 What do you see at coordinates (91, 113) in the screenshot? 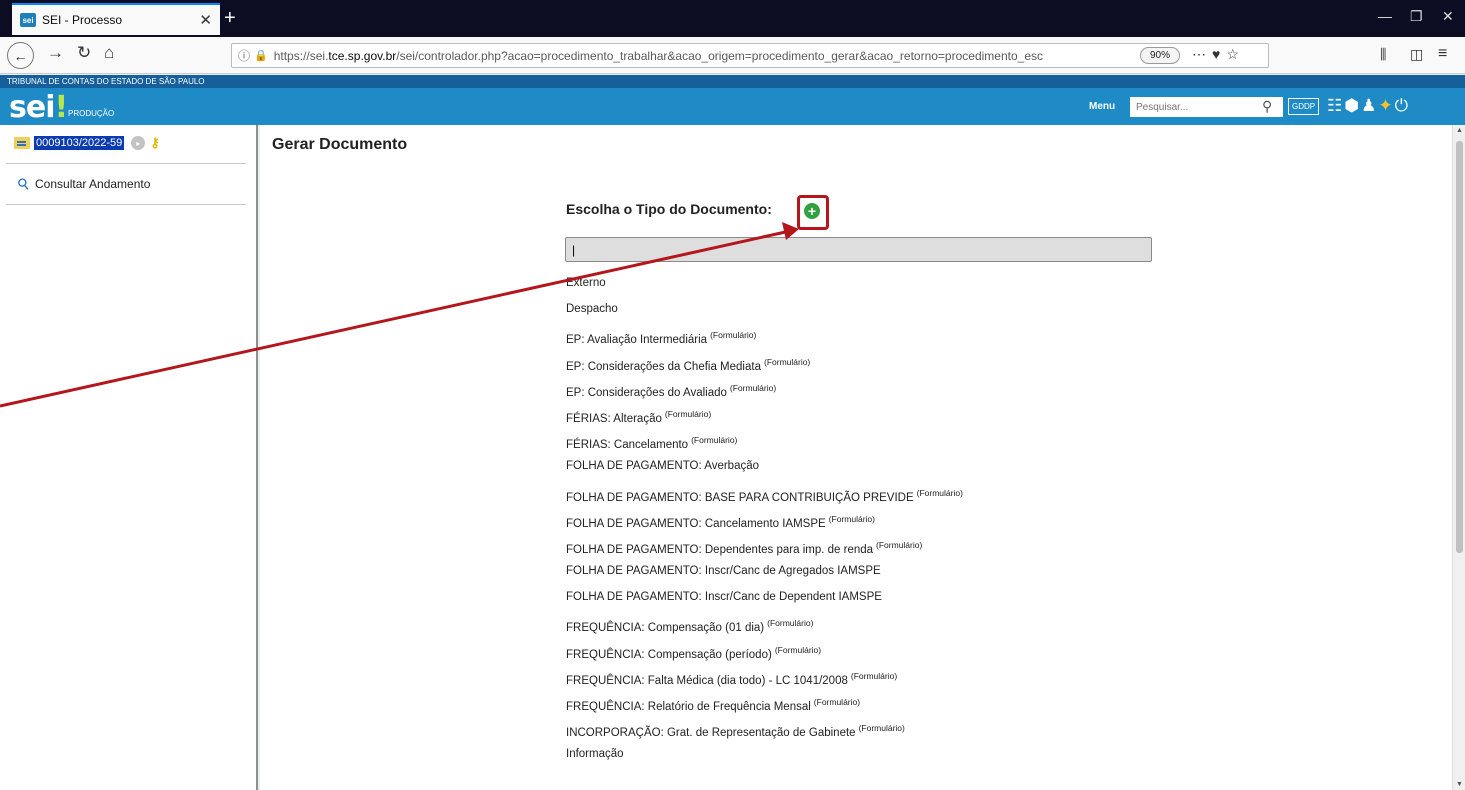
I see `environment-label: PRODUÇÃO` at bounding box center [91, 113].